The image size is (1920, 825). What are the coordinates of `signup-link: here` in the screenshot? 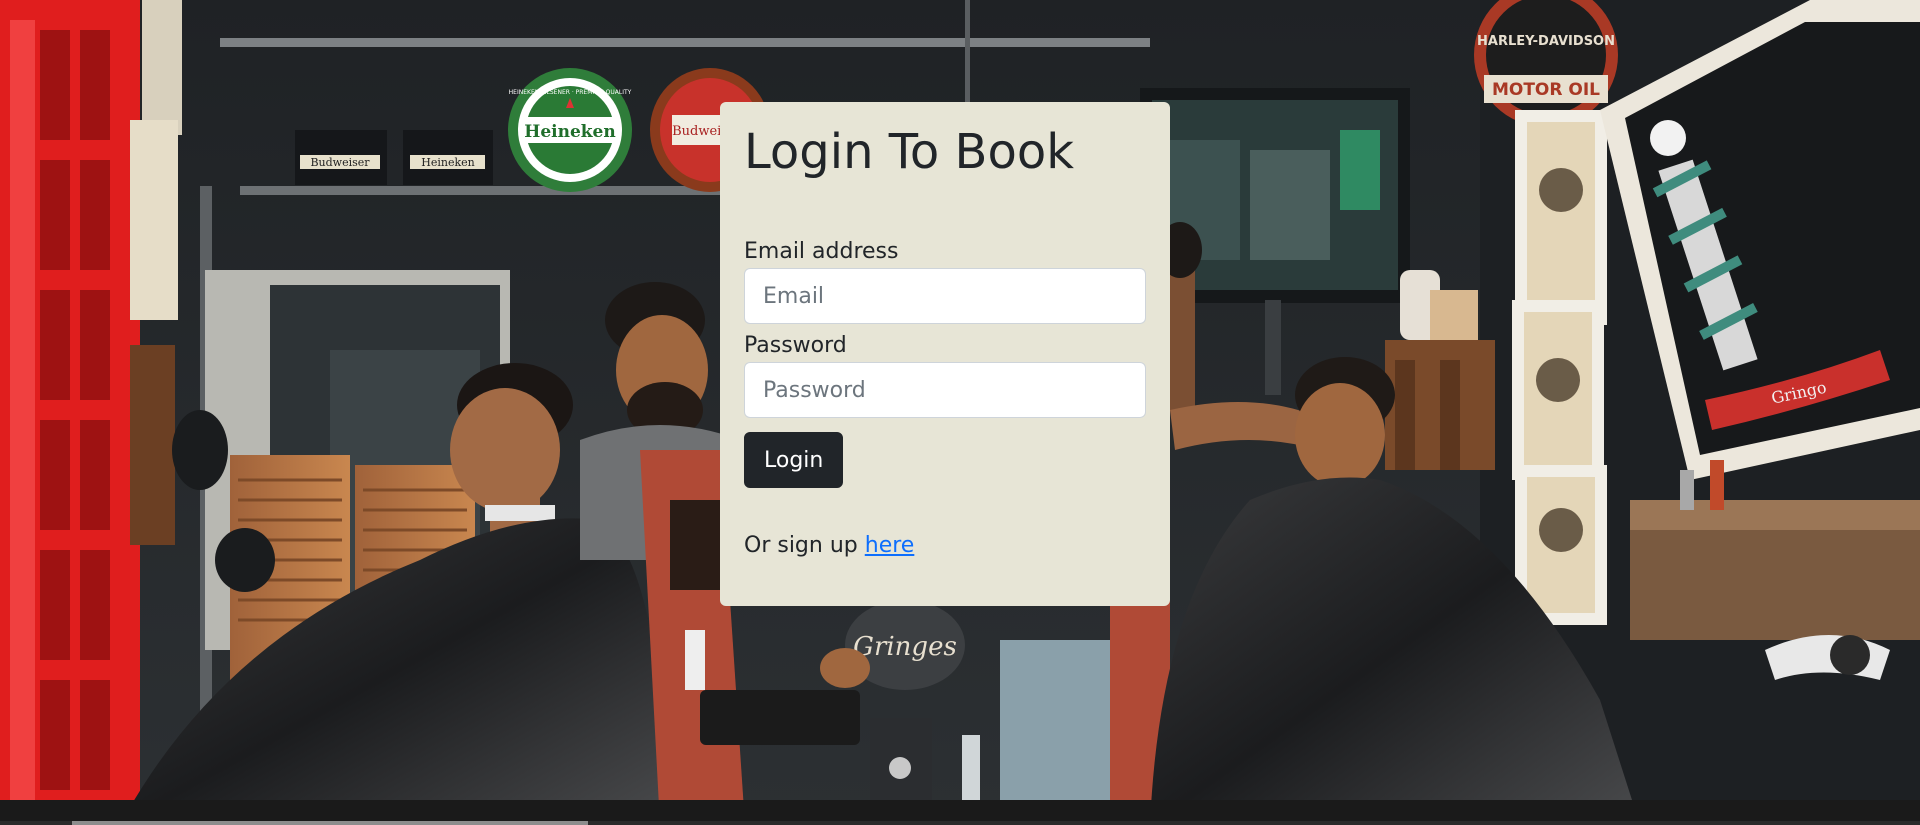 It's located at (890, 545).